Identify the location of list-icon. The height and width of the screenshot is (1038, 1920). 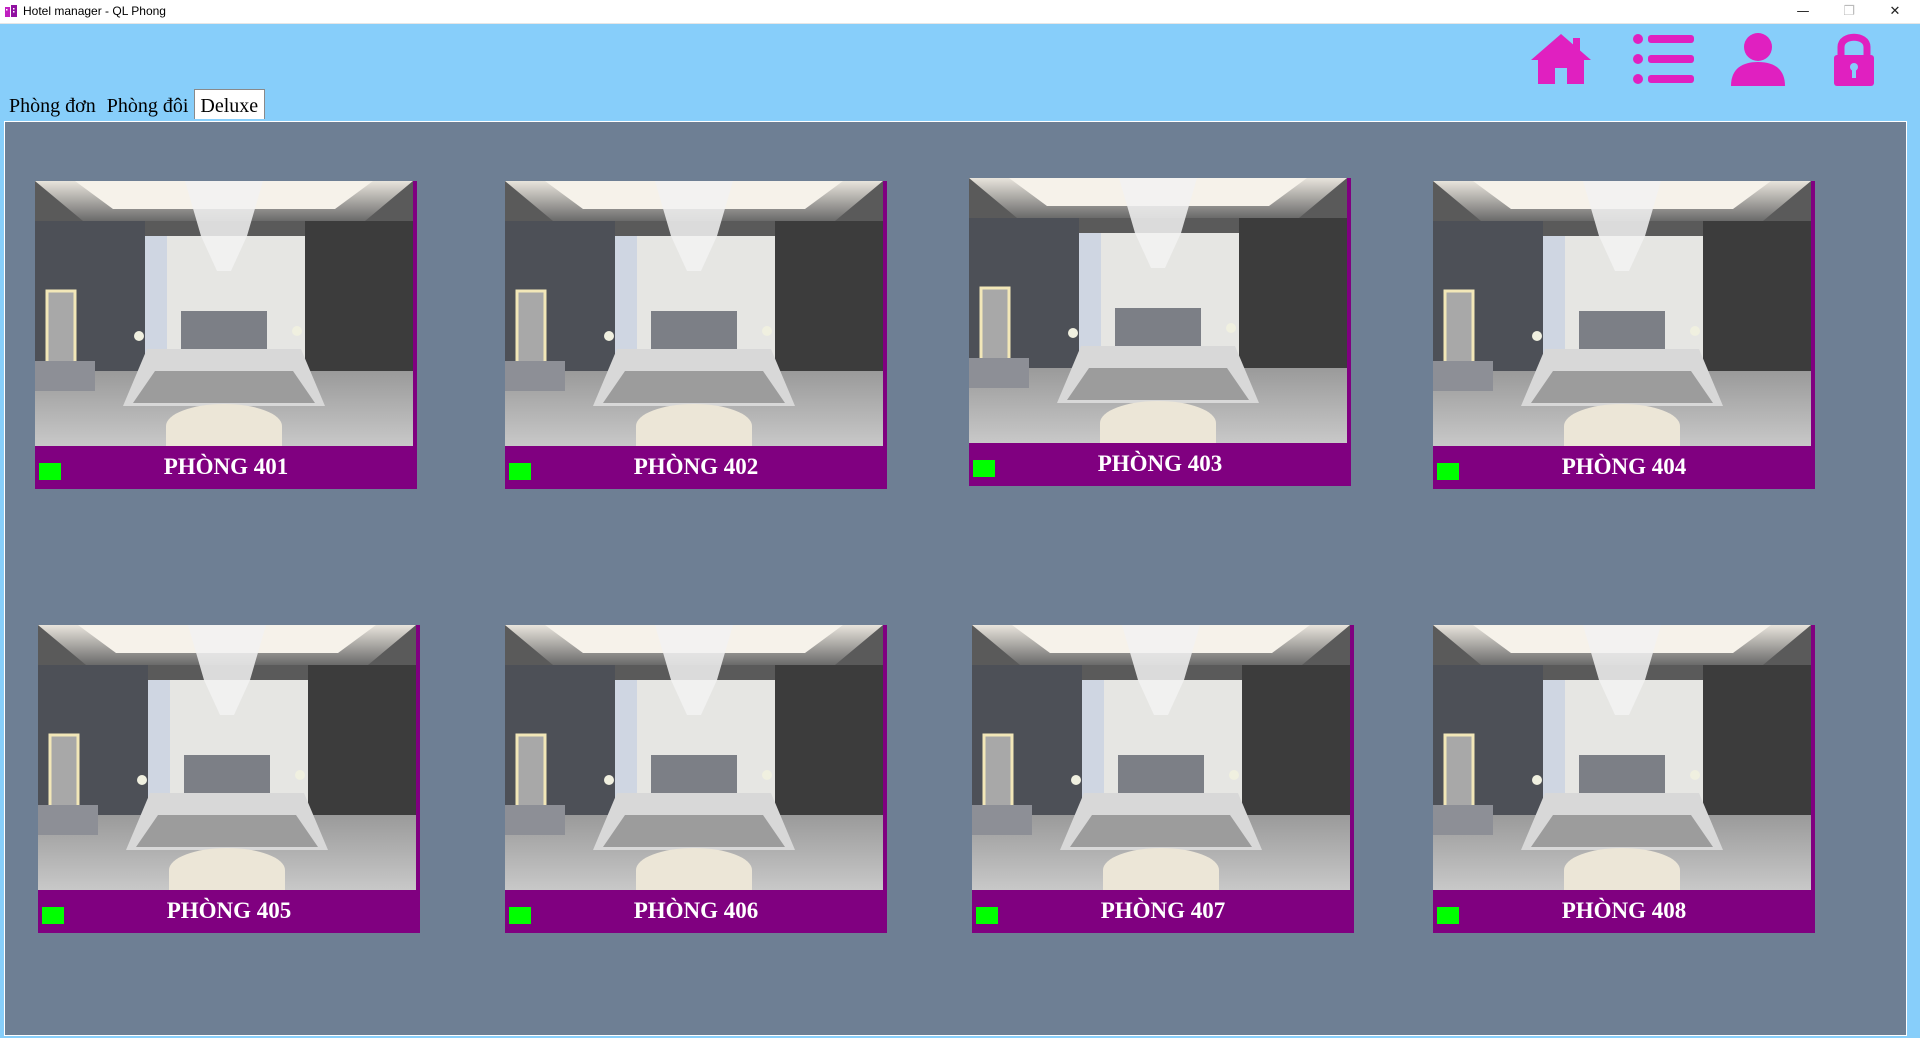
(1664, 59).